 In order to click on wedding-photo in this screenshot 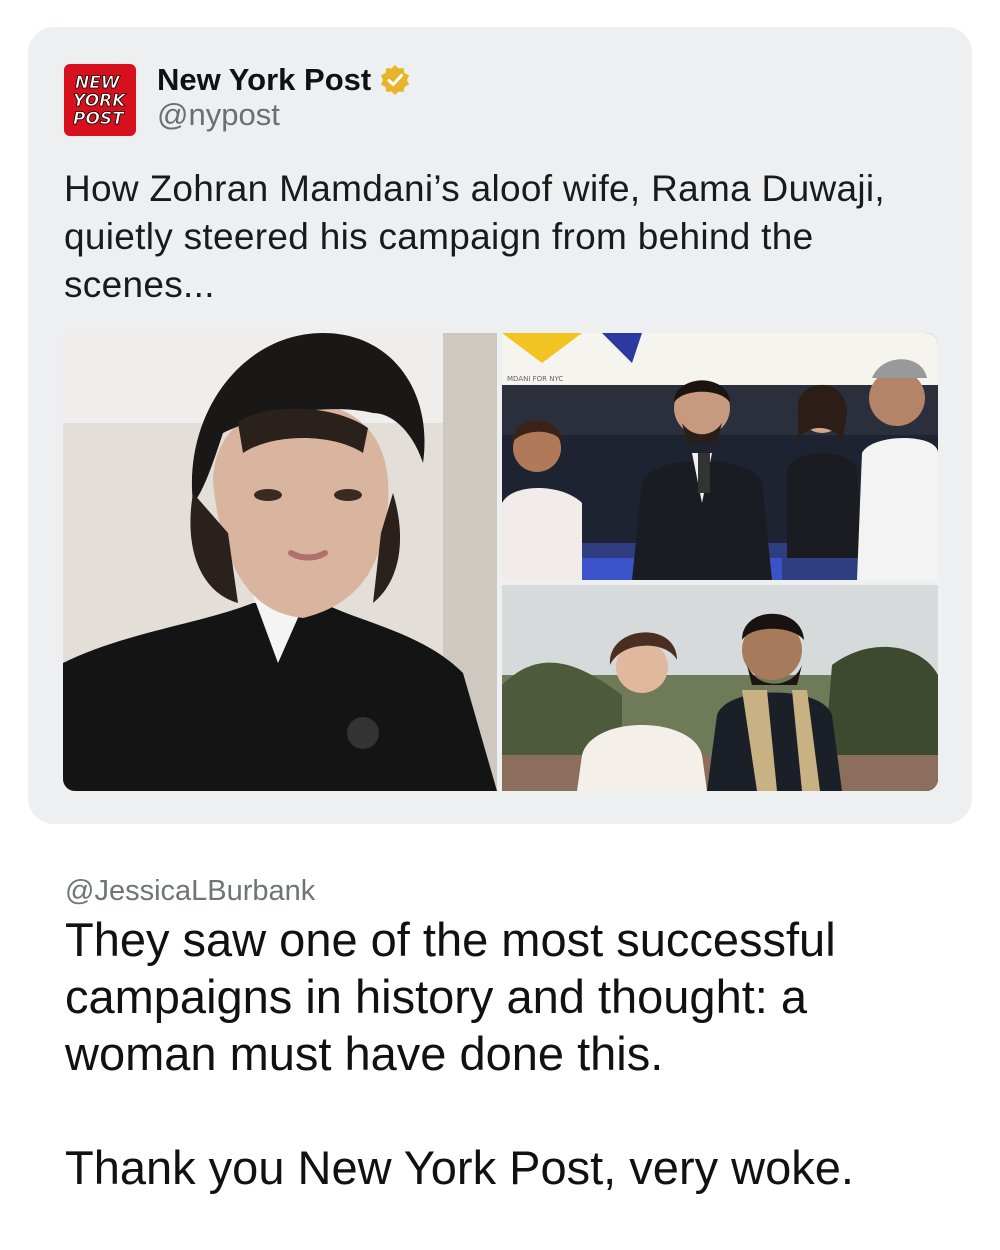, I will do `click(720, 688)`.